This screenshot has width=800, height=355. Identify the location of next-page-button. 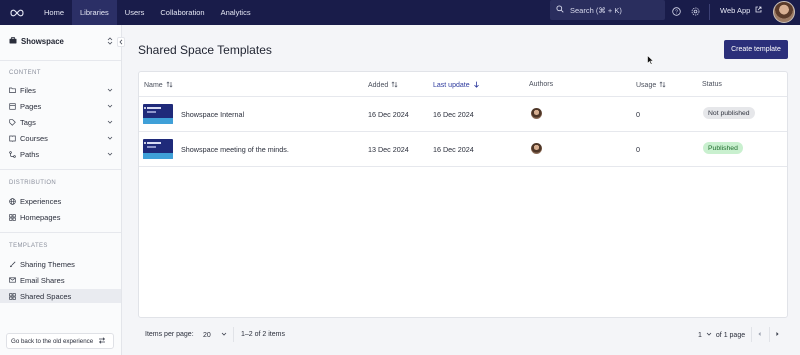
(777, 335).